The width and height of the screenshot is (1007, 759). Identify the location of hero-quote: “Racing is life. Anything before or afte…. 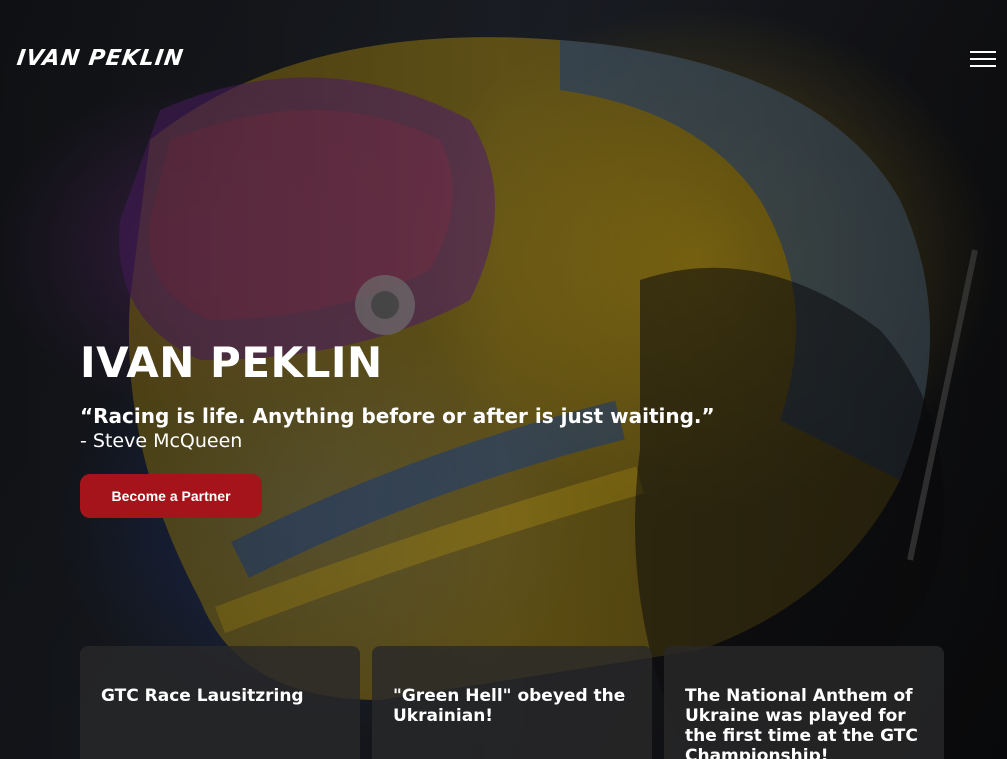
(397, 416).